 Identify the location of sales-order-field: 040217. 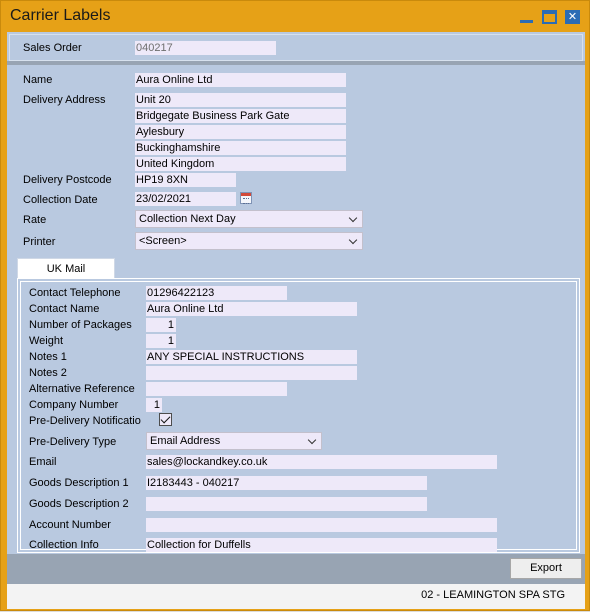
(205, 48).